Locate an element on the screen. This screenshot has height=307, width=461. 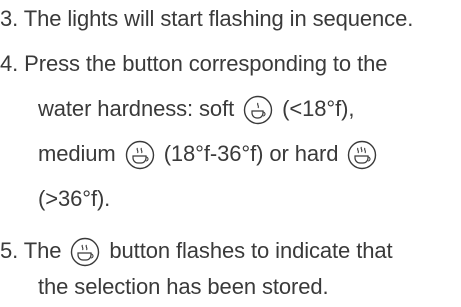
step-5-suffix: button flashes to indicate that is located at coordinates (251, 250).